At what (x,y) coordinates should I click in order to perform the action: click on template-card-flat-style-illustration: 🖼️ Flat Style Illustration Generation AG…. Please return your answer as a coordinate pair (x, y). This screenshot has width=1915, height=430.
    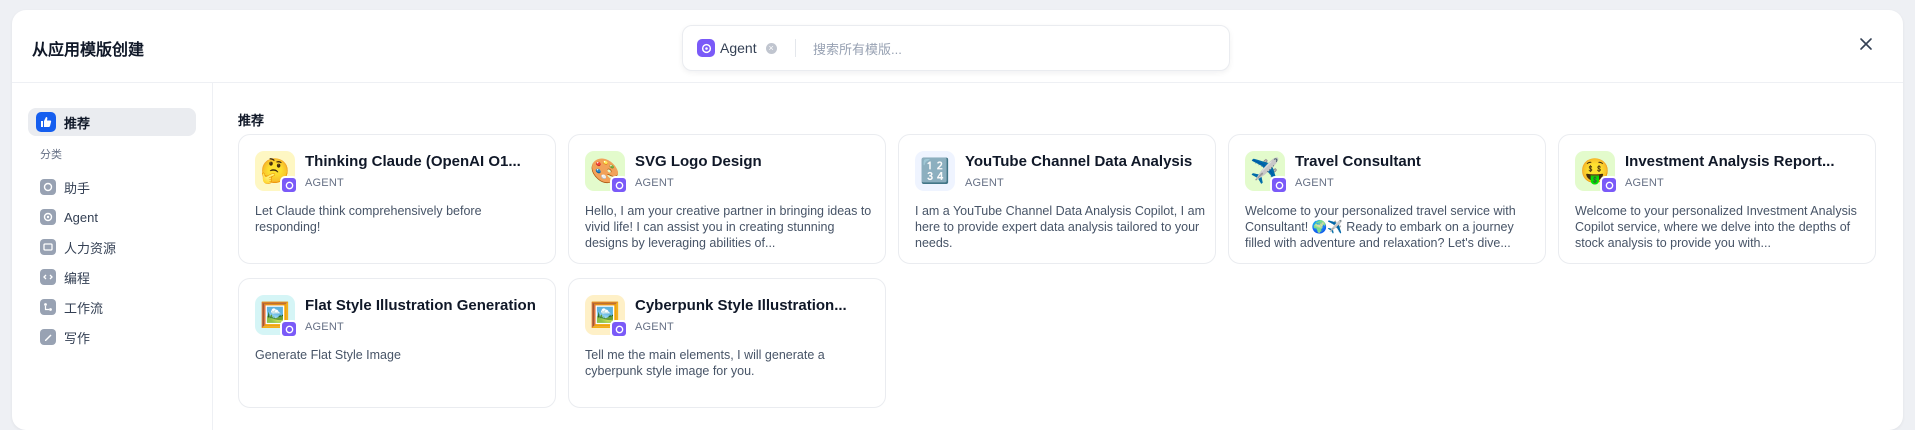
    Looking at the image, I should click on (397, 343).